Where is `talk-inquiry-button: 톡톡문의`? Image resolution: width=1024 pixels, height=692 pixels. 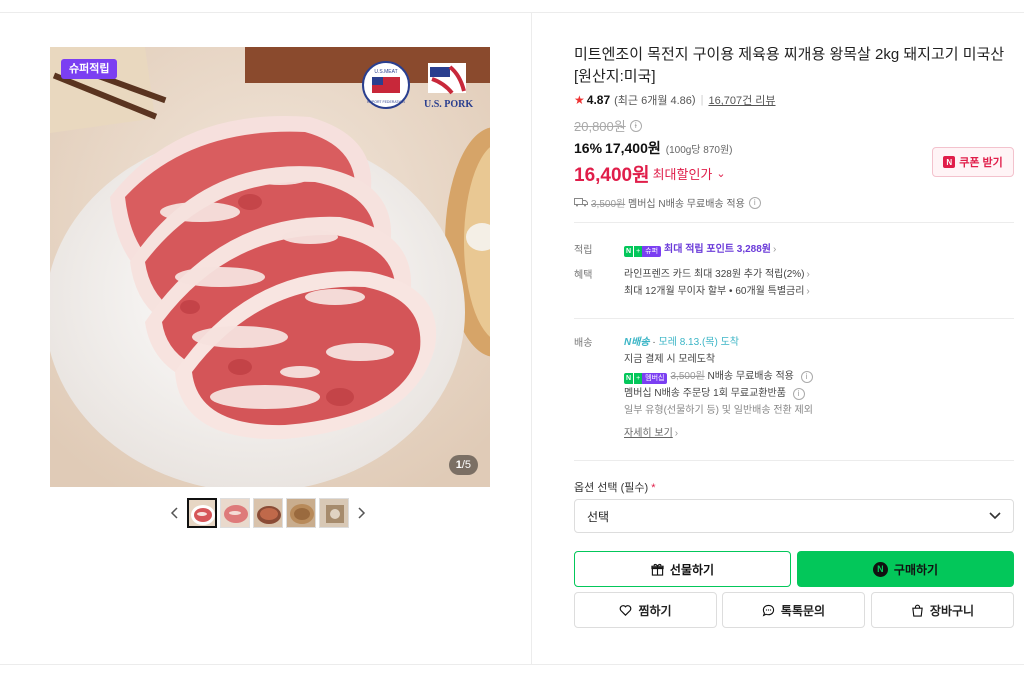
talk-inquiry-button: 톡톡문의 is located at coordinates (793, 610).